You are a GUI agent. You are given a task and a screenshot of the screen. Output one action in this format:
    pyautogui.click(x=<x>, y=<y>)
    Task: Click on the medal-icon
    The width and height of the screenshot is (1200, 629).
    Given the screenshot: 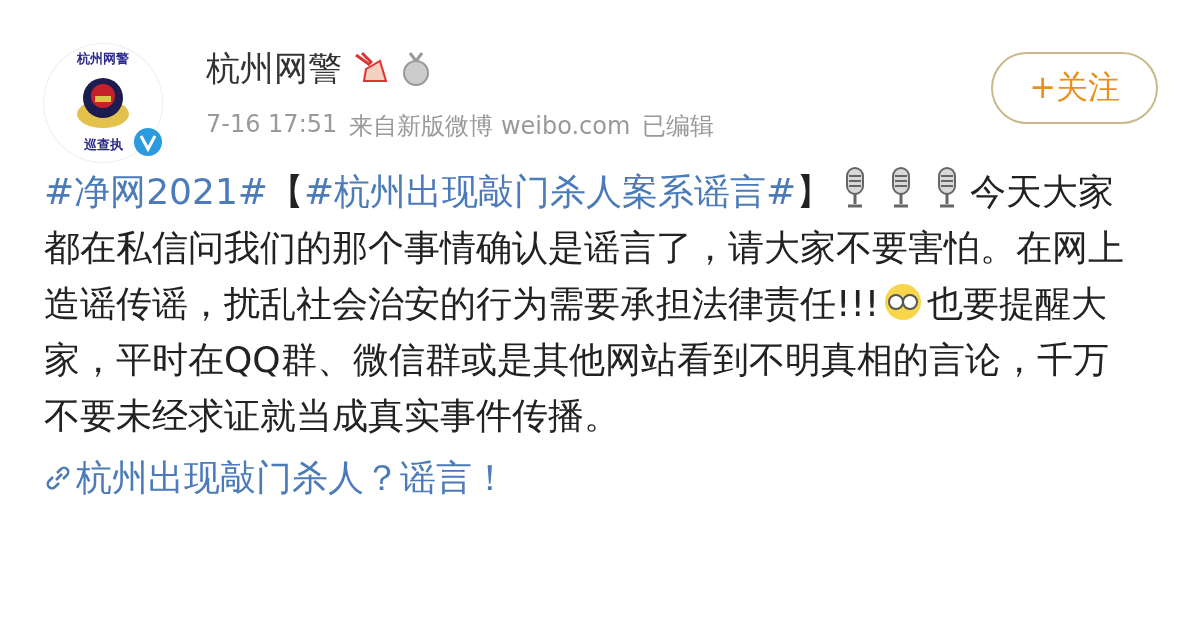 What is the action you would take?
    pyautogui.click(x=416, y=69)
    